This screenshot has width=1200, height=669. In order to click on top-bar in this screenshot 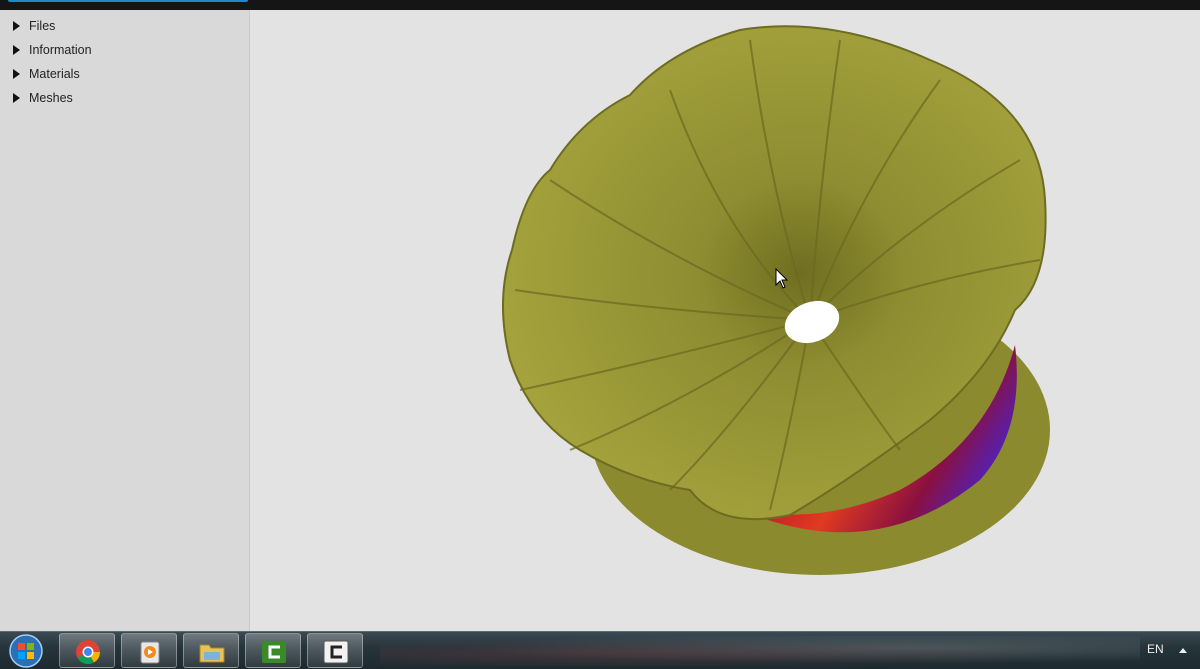, I will do `click(600, 5)`.